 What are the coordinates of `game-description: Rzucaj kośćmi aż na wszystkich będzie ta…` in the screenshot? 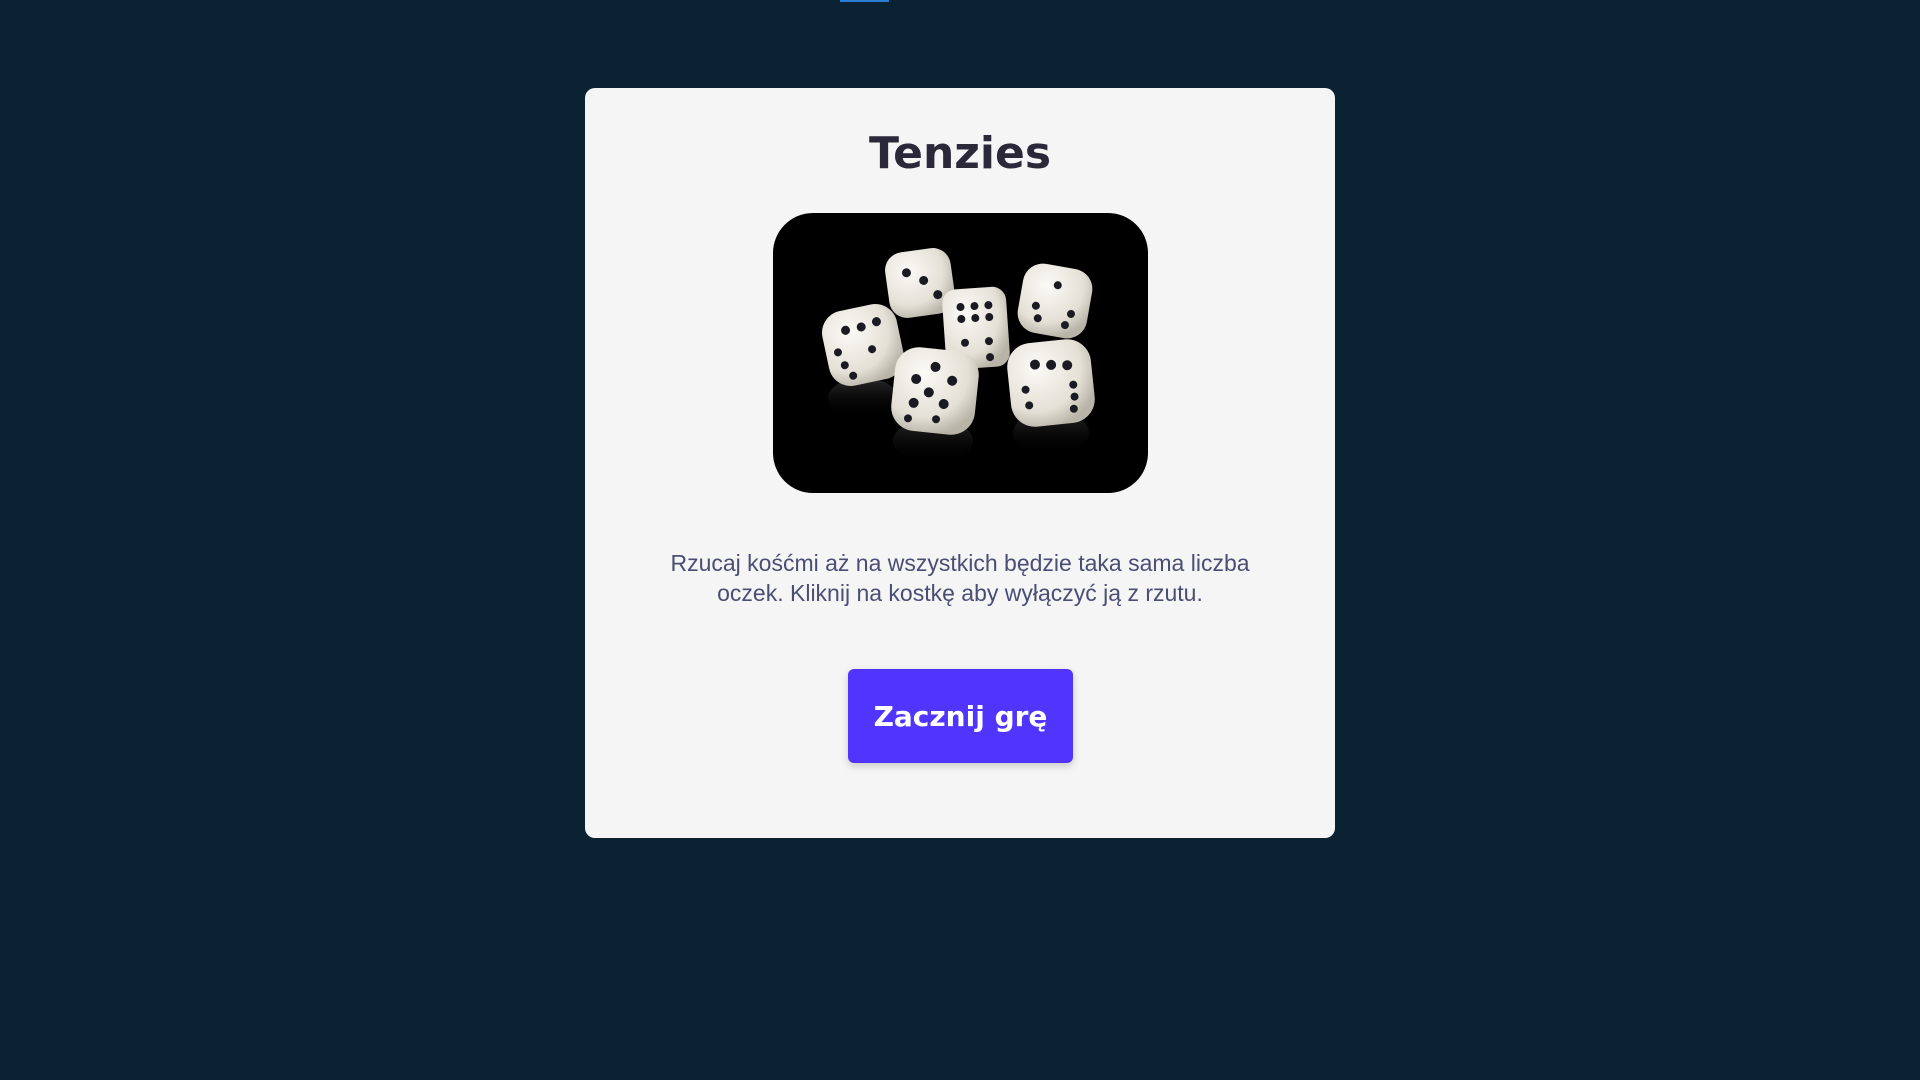 It's located at (960, 578).